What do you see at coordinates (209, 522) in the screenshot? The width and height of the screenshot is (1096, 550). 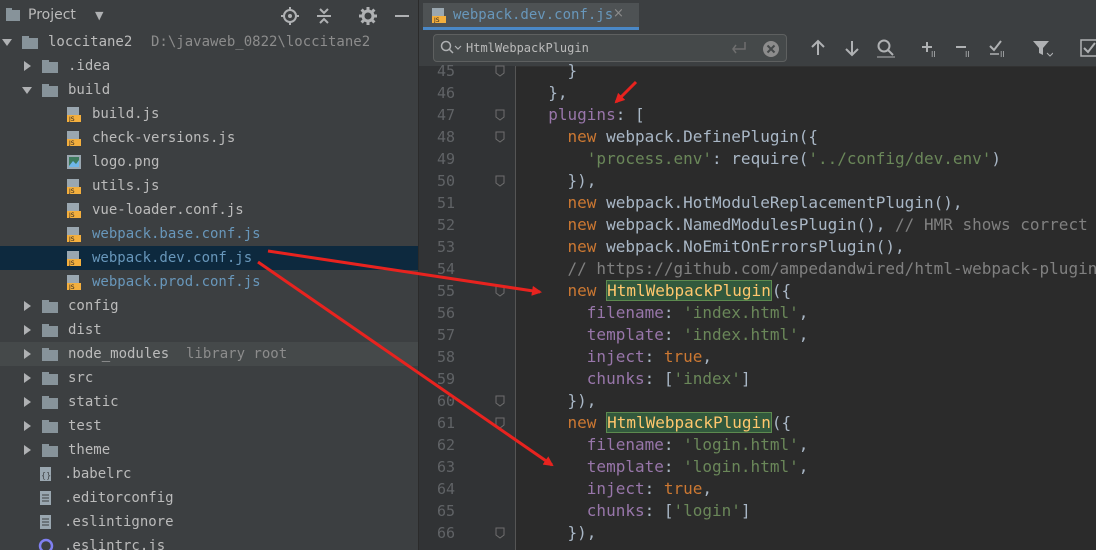 I see `tree-item: .eslintignore` at bounding box center [209, 522].